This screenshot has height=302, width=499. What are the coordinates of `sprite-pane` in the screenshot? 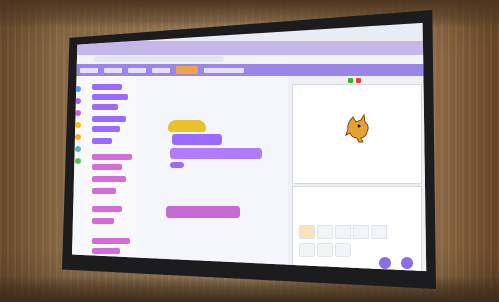 It's located at (357, 229).